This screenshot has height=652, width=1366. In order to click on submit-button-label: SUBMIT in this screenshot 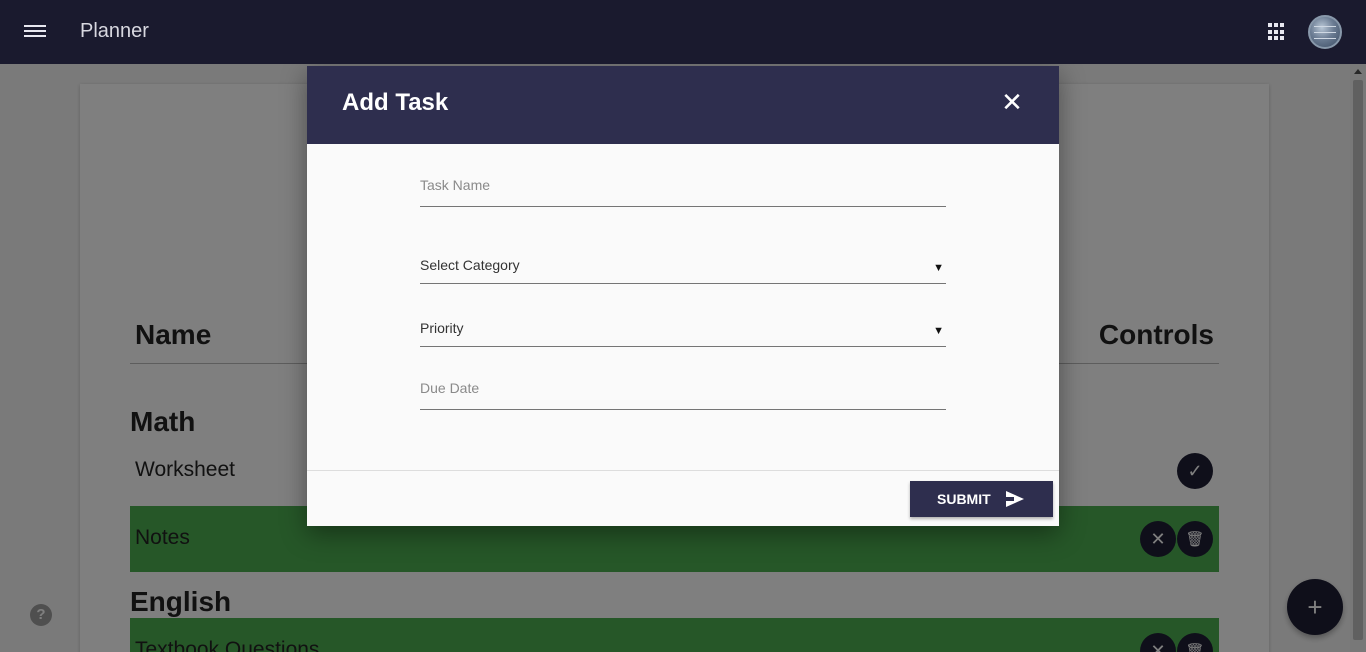, I will do `click(964, 499)`.